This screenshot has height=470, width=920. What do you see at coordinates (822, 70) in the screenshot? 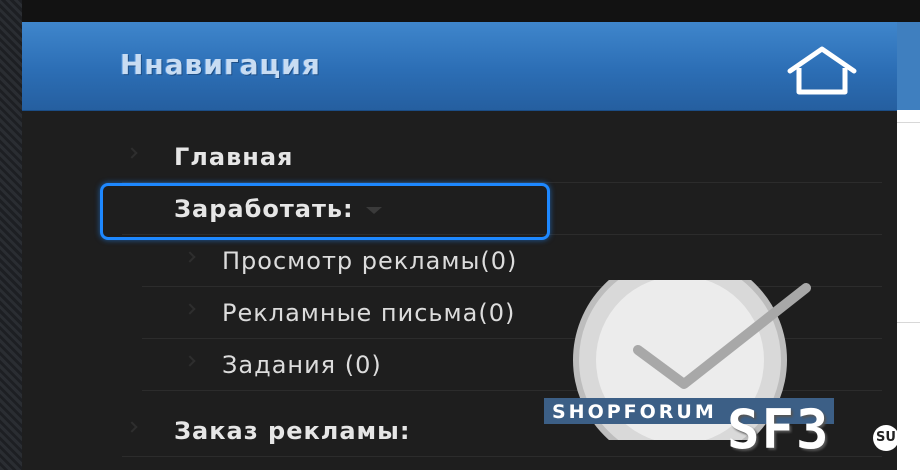
I see `home-icon` at bounding box center [822, 70].